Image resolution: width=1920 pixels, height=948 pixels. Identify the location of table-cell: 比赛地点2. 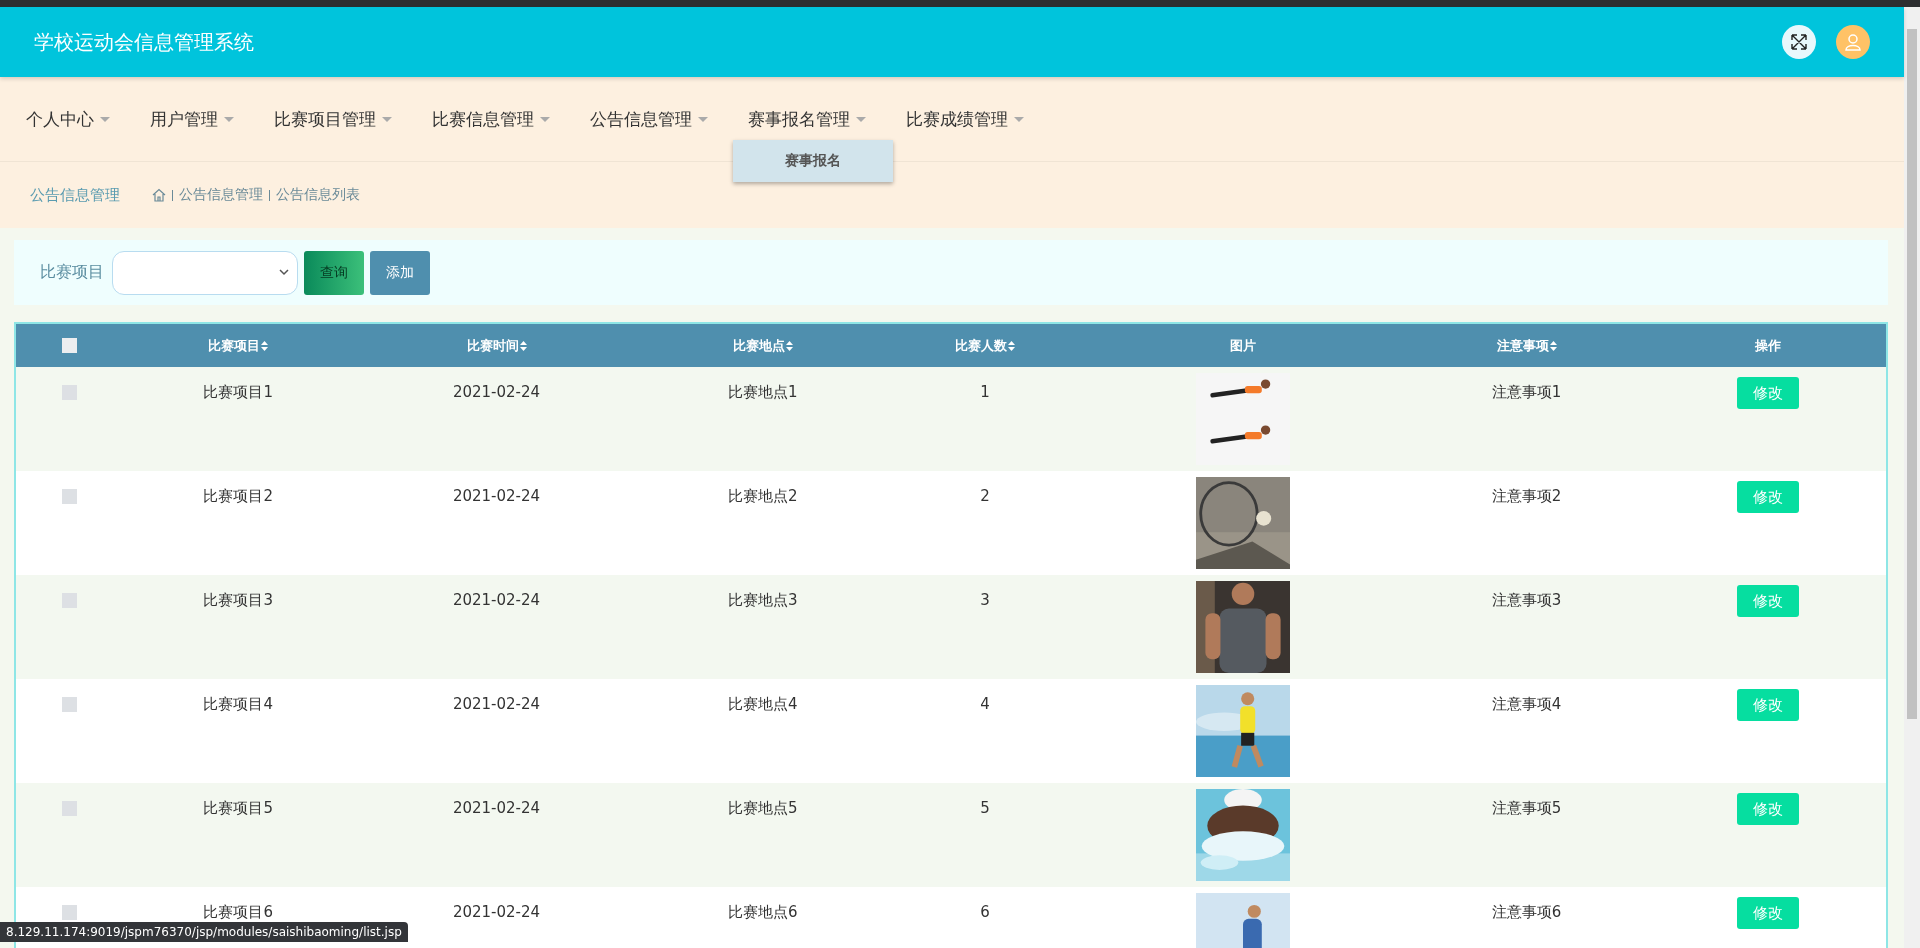
(763, 496).